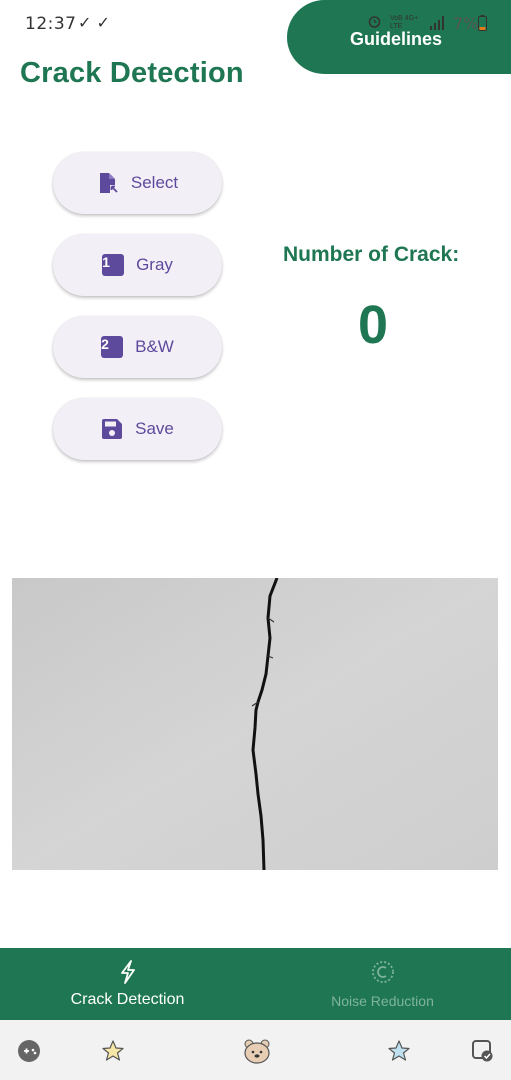  I want to click on save-icon, so click(112, 429).